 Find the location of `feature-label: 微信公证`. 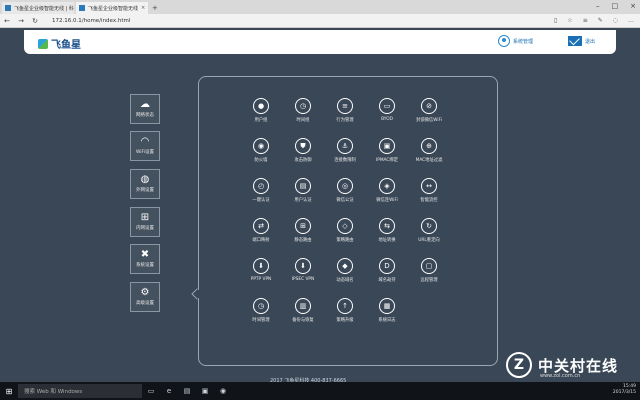

feature-label: 微信公证 is located at coordinates (345, 200).